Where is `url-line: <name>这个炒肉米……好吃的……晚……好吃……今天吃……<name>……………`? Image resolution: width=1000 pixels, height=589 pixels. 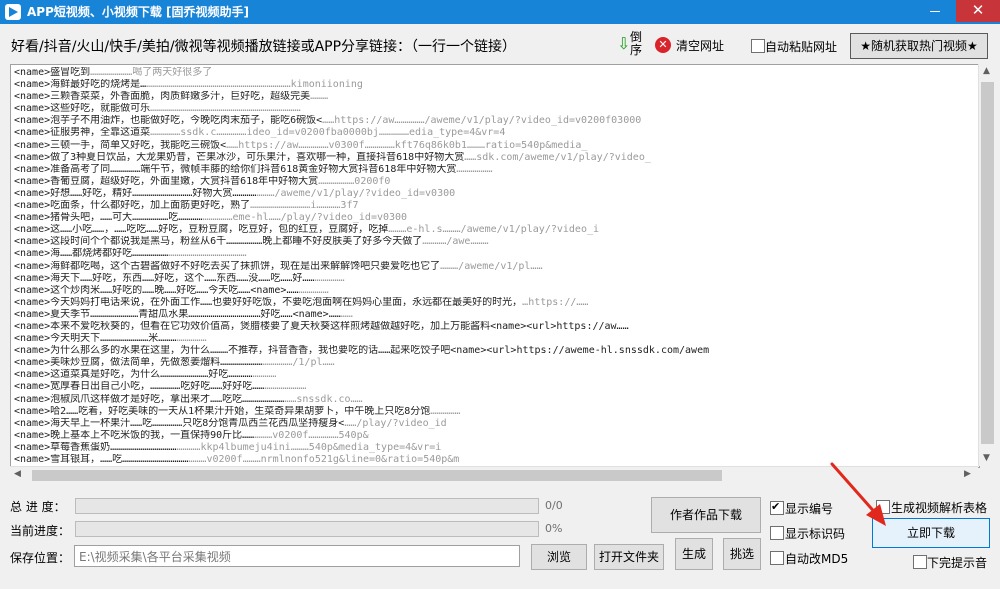
url-line: <name>这个炒肉米……好吃的……晚……好吃……今天吃……<name>…………… is located at coordinates (491, 291).